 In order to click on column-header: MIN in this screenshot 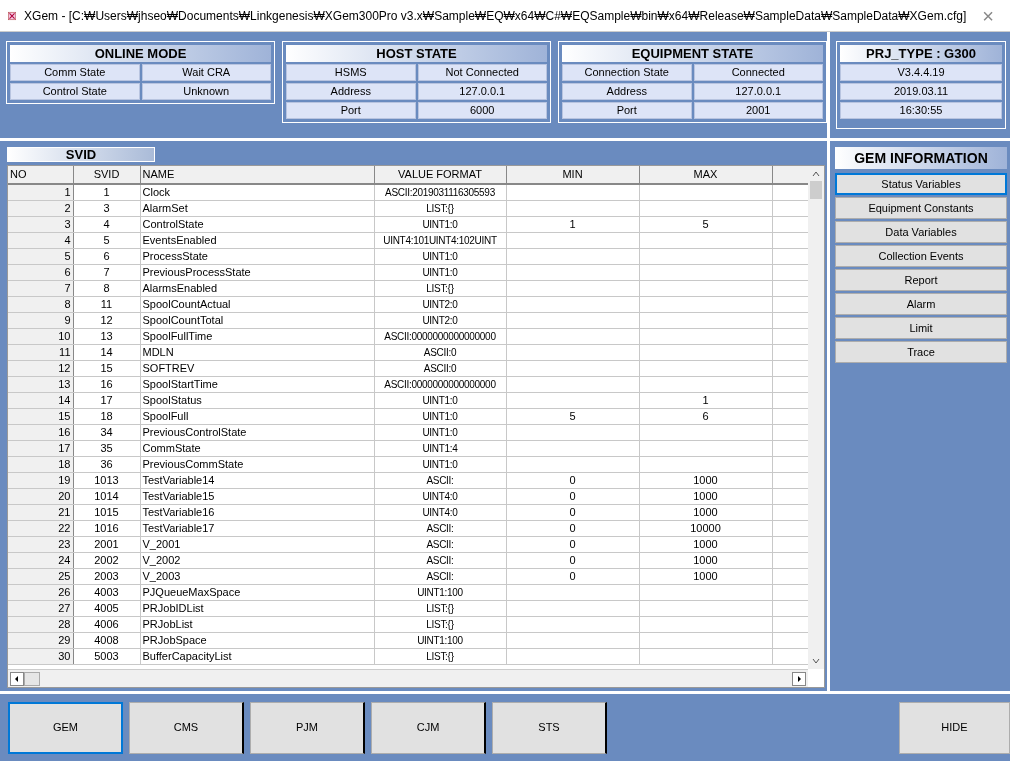, I will do `click(572, 175)`.